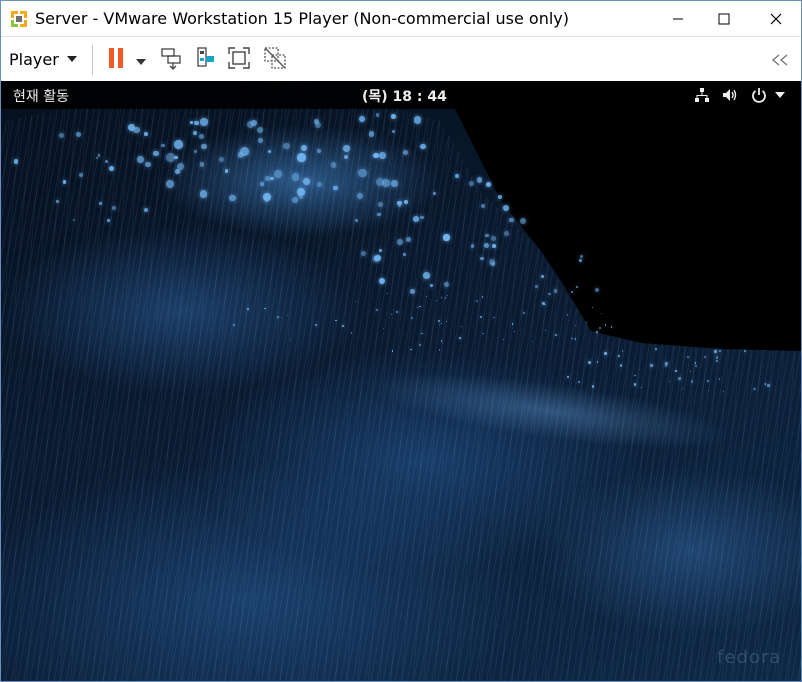  I want to click on pause-icon, so click(116, 60).